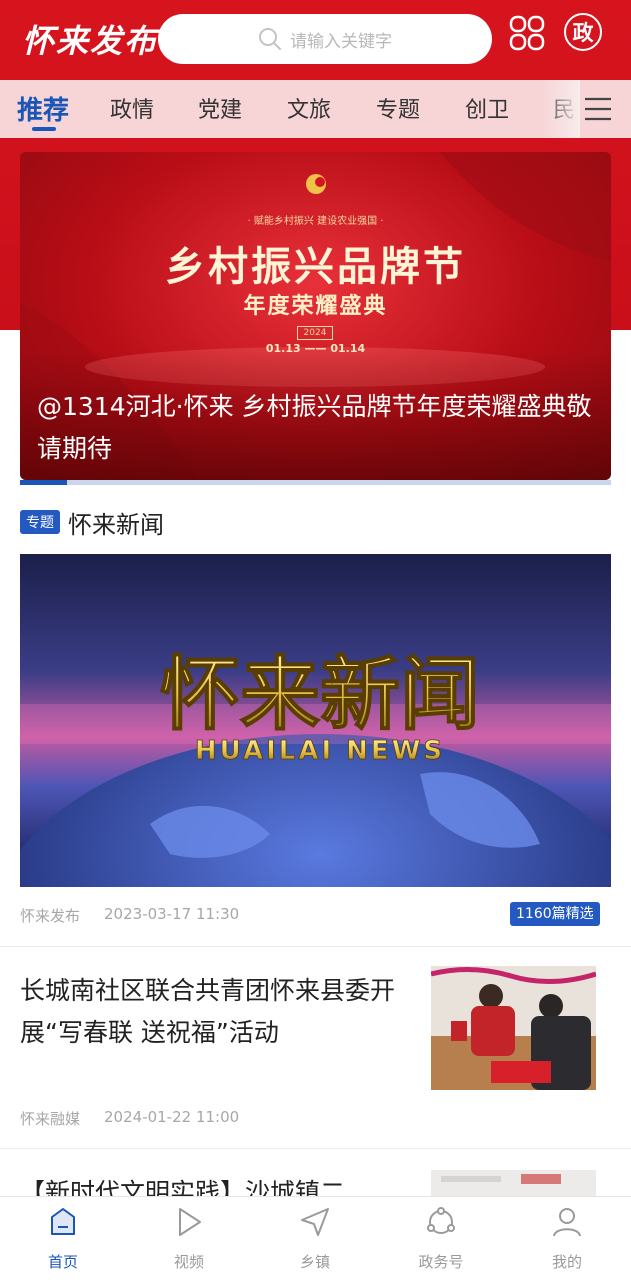 This screenshot has width=631, height=1280. What do you see at coordinates (172, 1117) in the screenshot?
I see `article-time: 2024-01-22 11:00` at bounding box center [172, 1117].